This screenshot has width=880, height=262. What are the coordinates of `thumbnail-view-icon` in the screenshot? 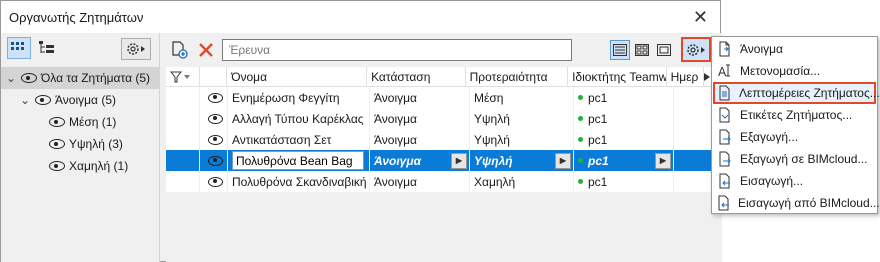 It's located at (642, 50).